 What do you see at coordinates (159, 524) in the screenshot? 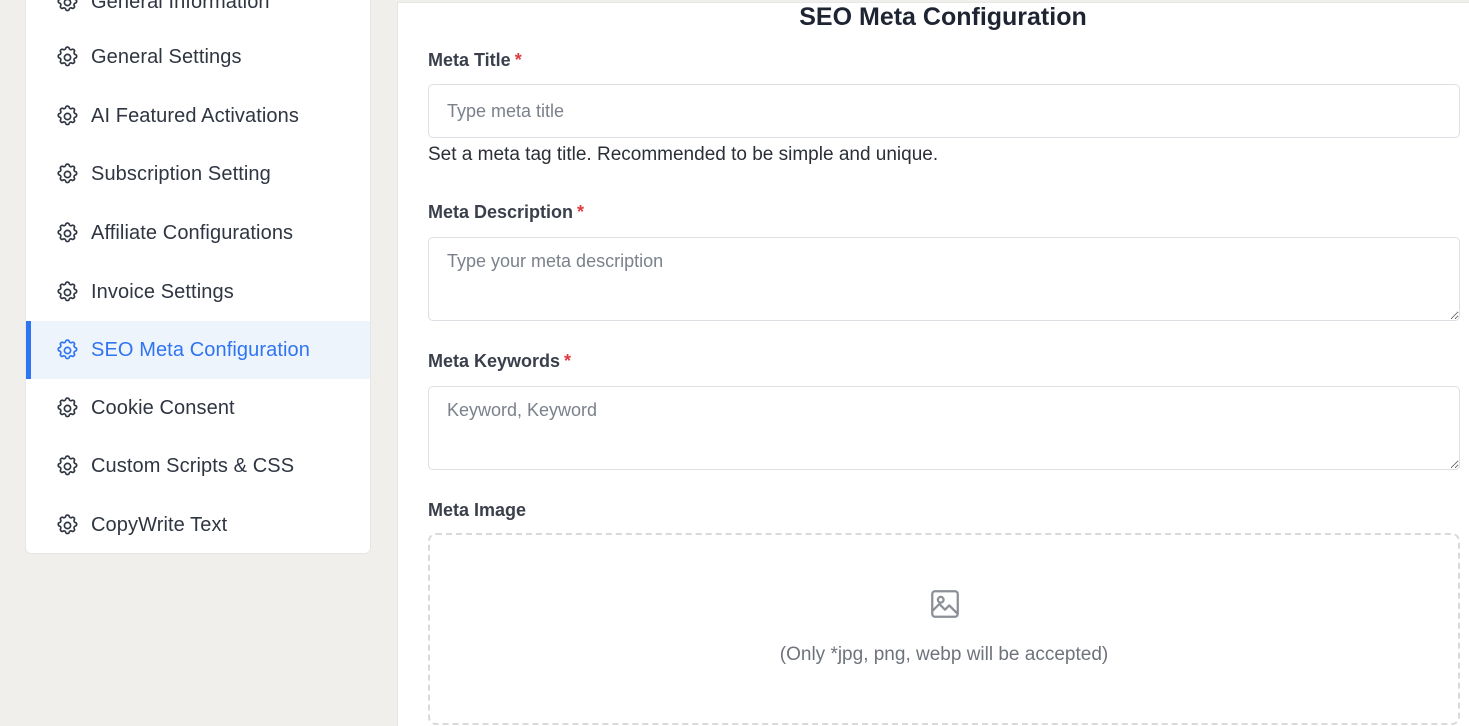
I see `sidebar-item-label: CopyWrite Text` at bounding box center [159, 524].